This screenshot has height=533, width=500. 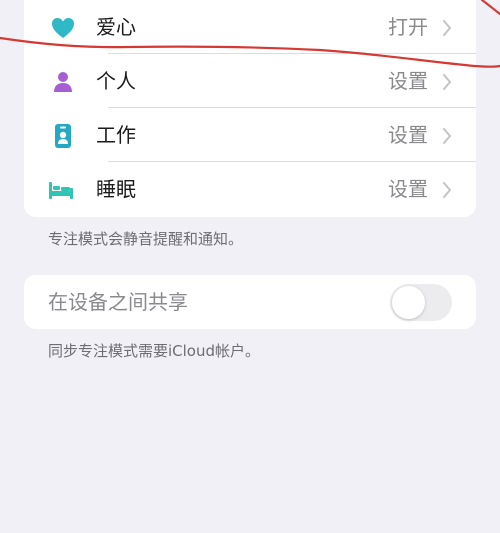 What do you see at coordinates (63, 136) in the screenshot?
I see `id-badge-icon` at bounding box center [63, 136].